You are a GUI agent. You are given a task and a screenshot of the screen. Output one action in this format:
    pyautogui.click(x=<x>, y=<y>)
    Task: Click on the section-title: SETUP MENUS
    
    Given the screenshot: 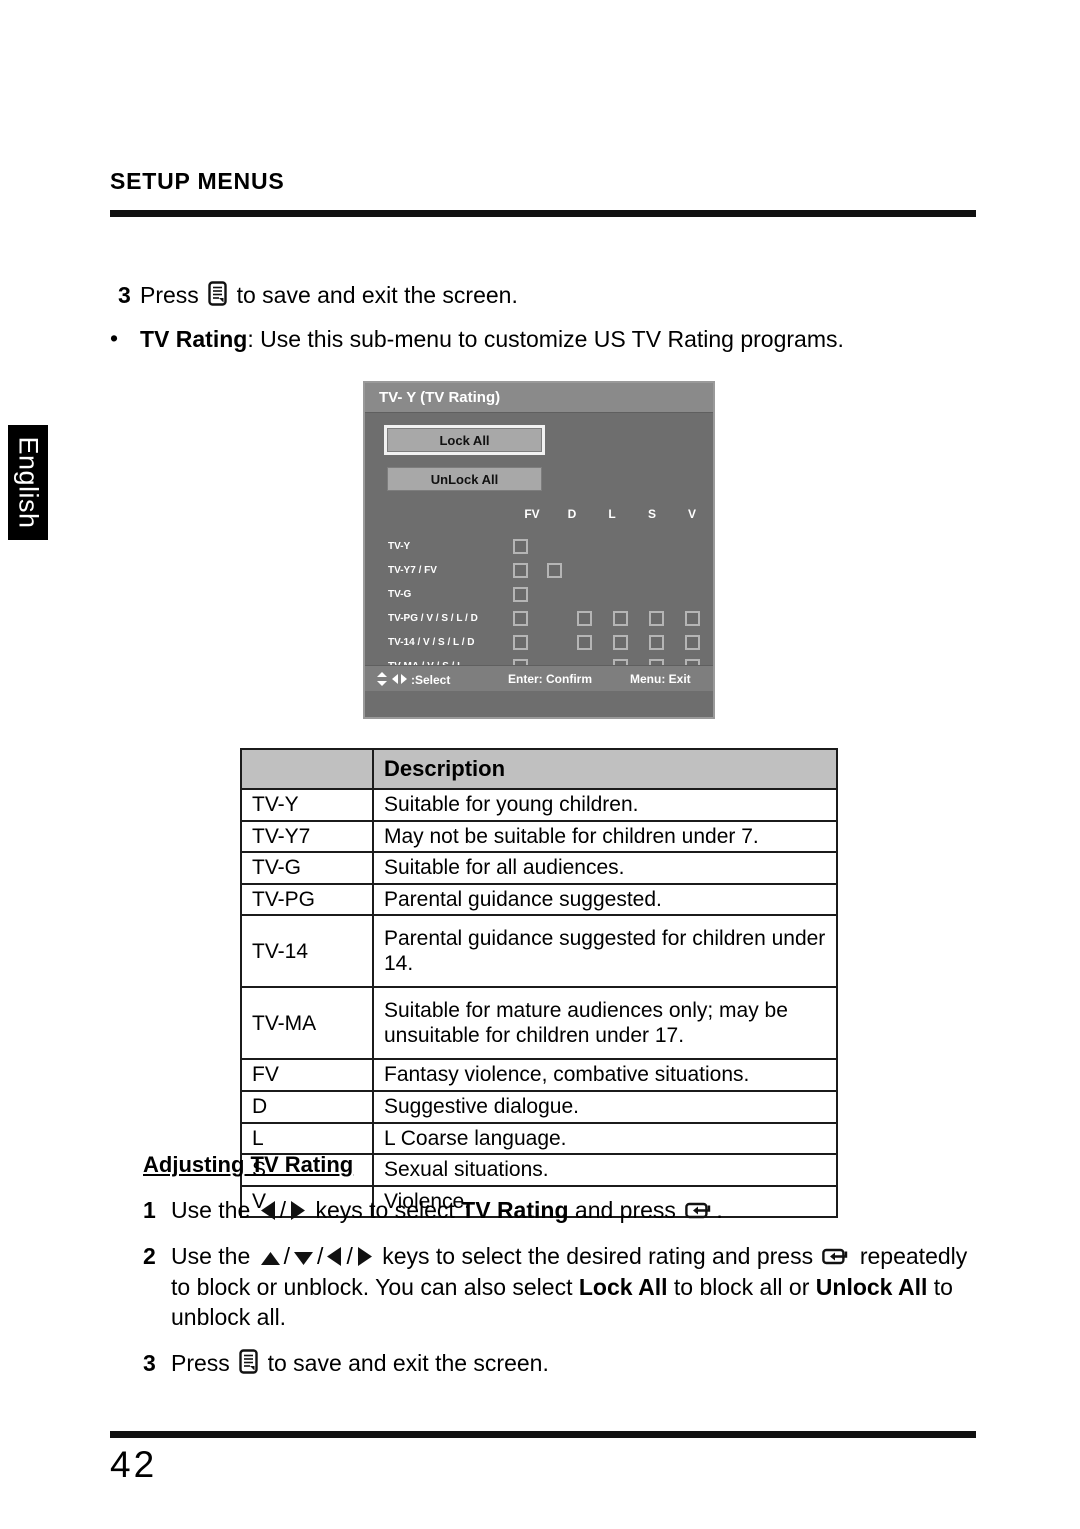 What is the action you would take?
    pyautogui.click(x=197, y=181)
    